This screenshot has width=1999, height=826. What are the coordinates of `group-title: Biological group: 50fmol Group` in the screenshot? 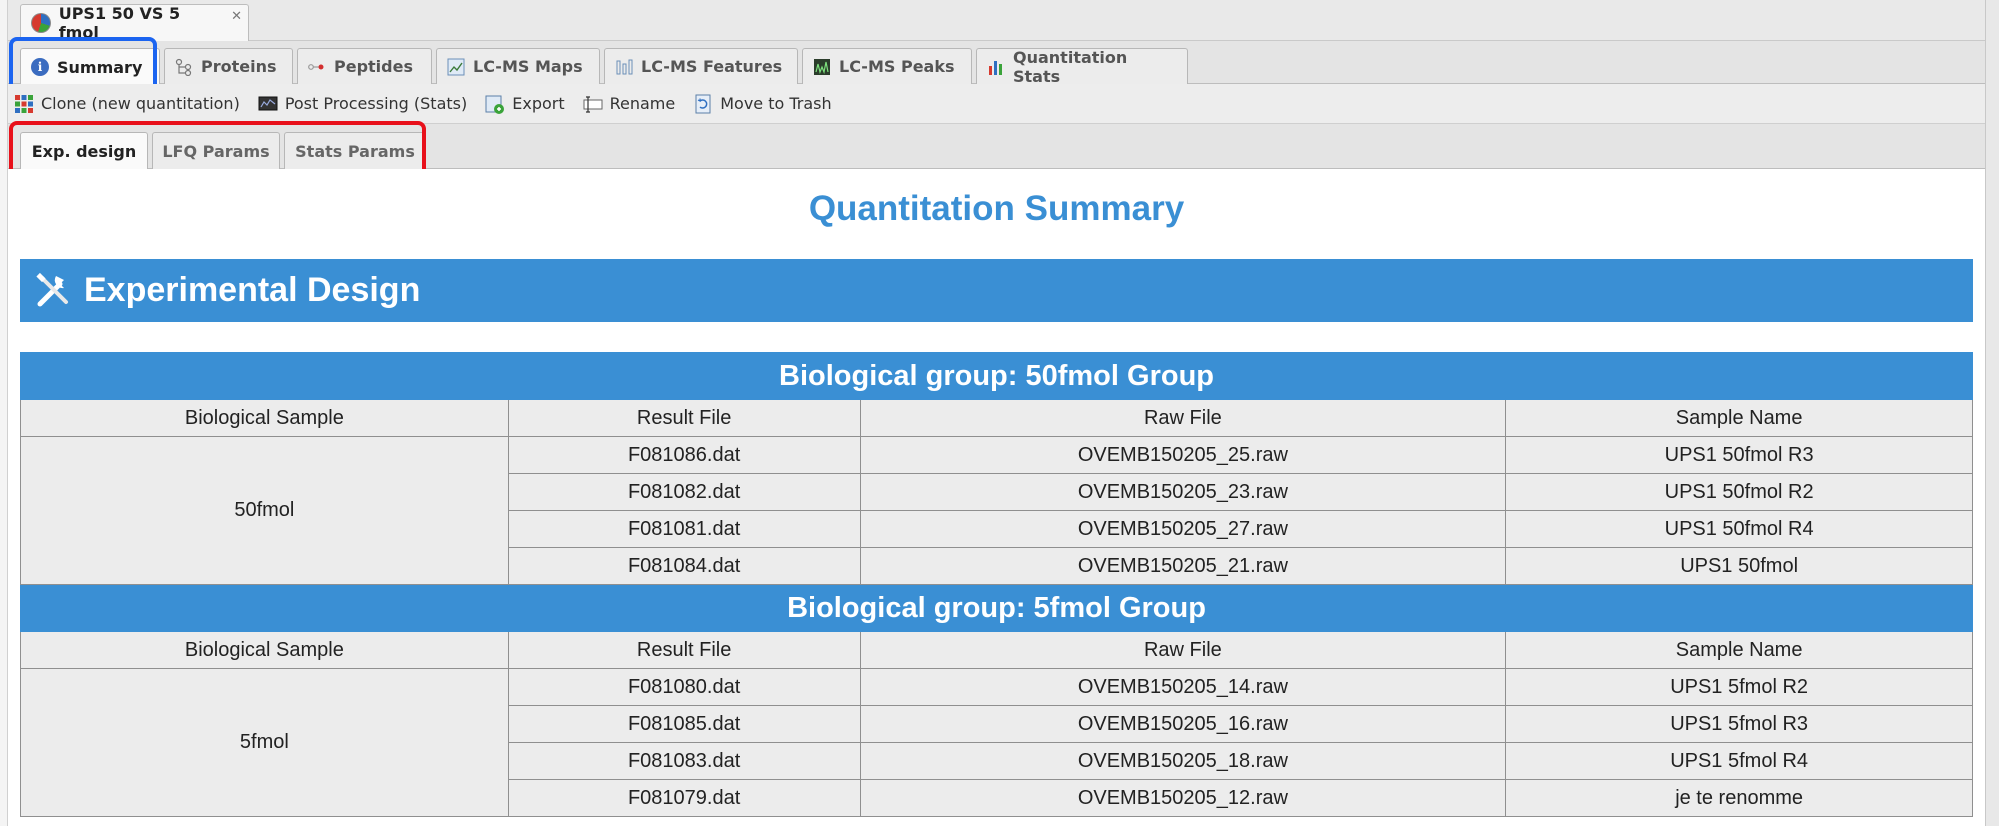 It's located at (996, 376).